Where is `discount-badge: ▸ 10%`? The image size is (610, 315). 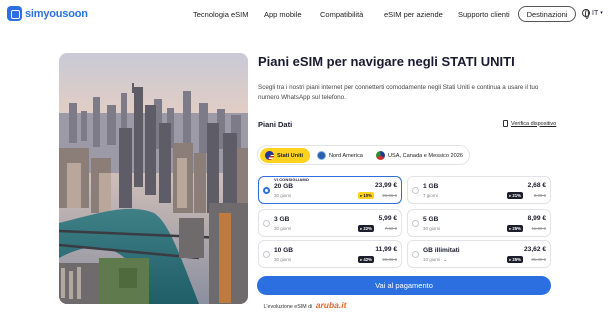
discount-badge: ▸ 10% is located at coordinates (366, 195).